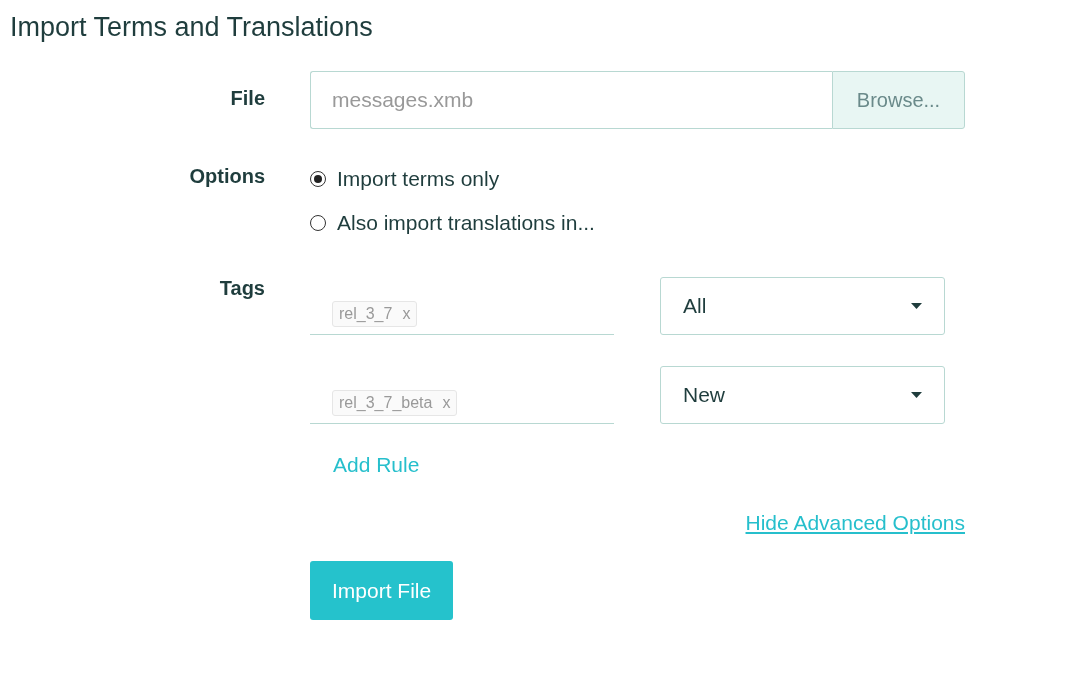  What do you see at coordinates (382, 590) in the screenshot?
I see `import-file-button: Import File` at bounding box center [382, 590].